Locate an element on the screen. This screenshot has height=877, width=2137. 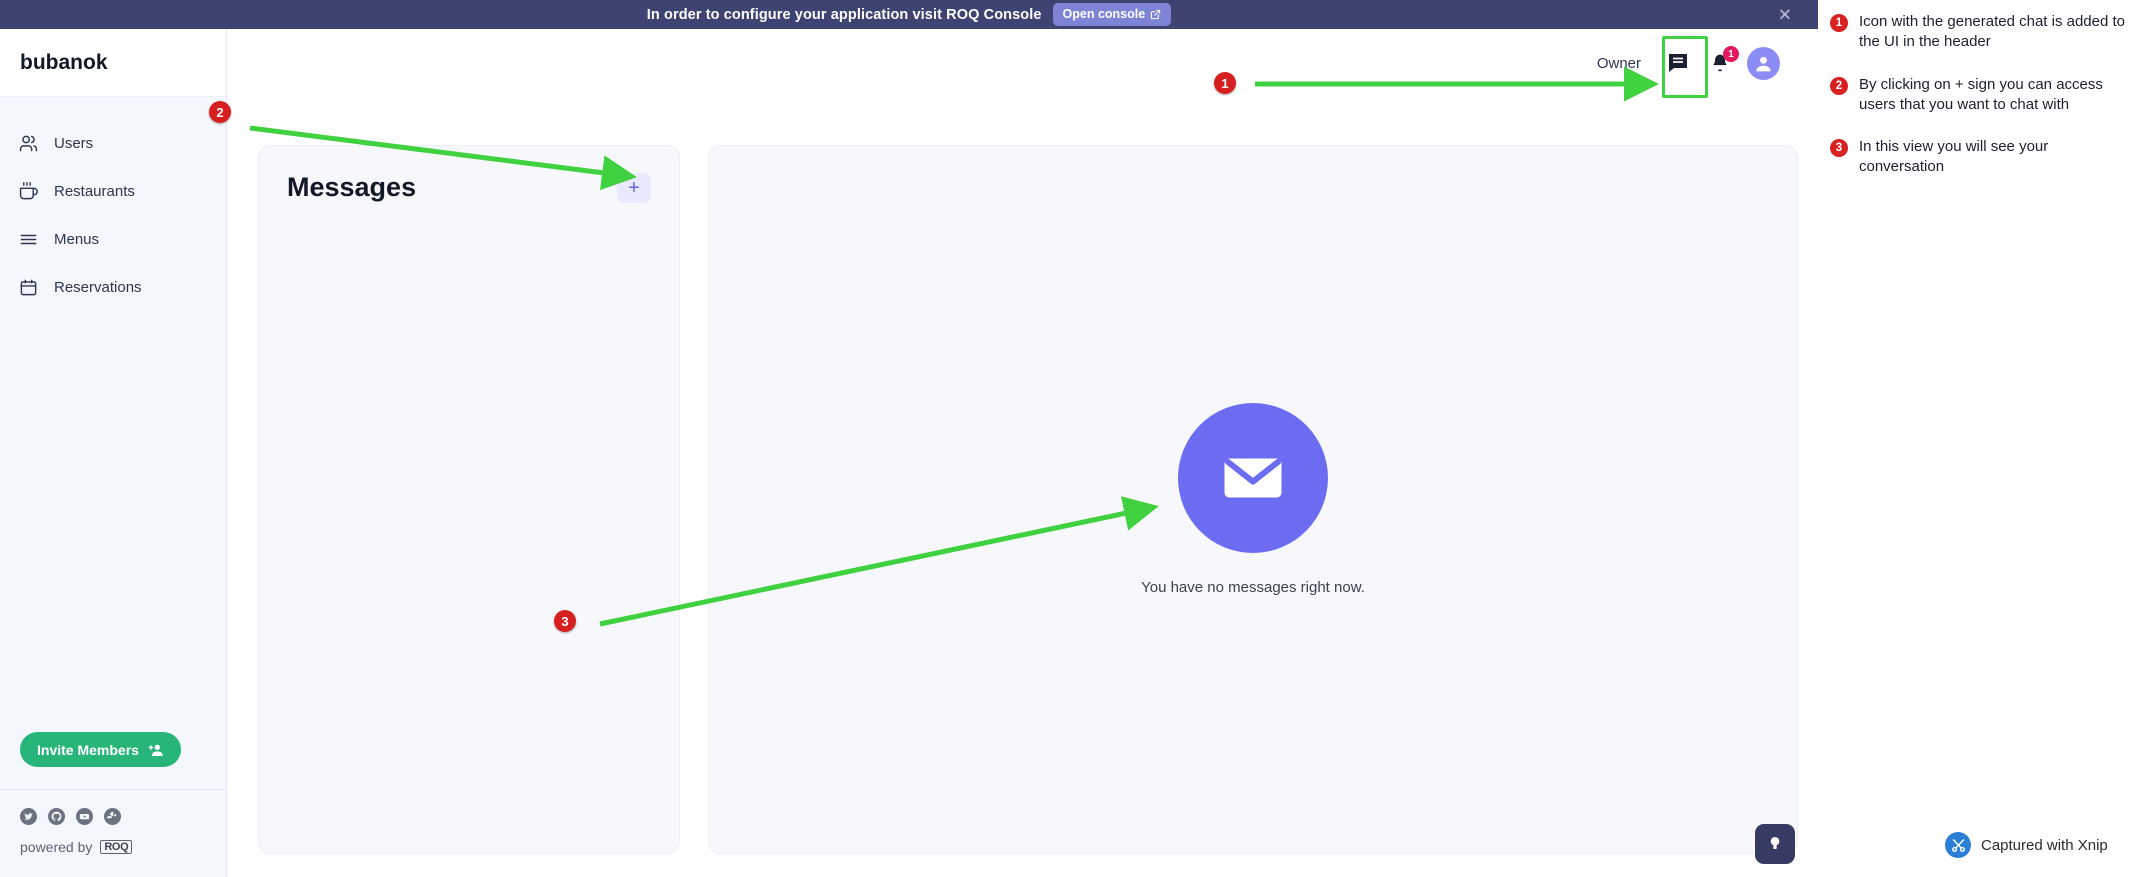
annotation-number: 3 is located at coordinates (1839, 148).